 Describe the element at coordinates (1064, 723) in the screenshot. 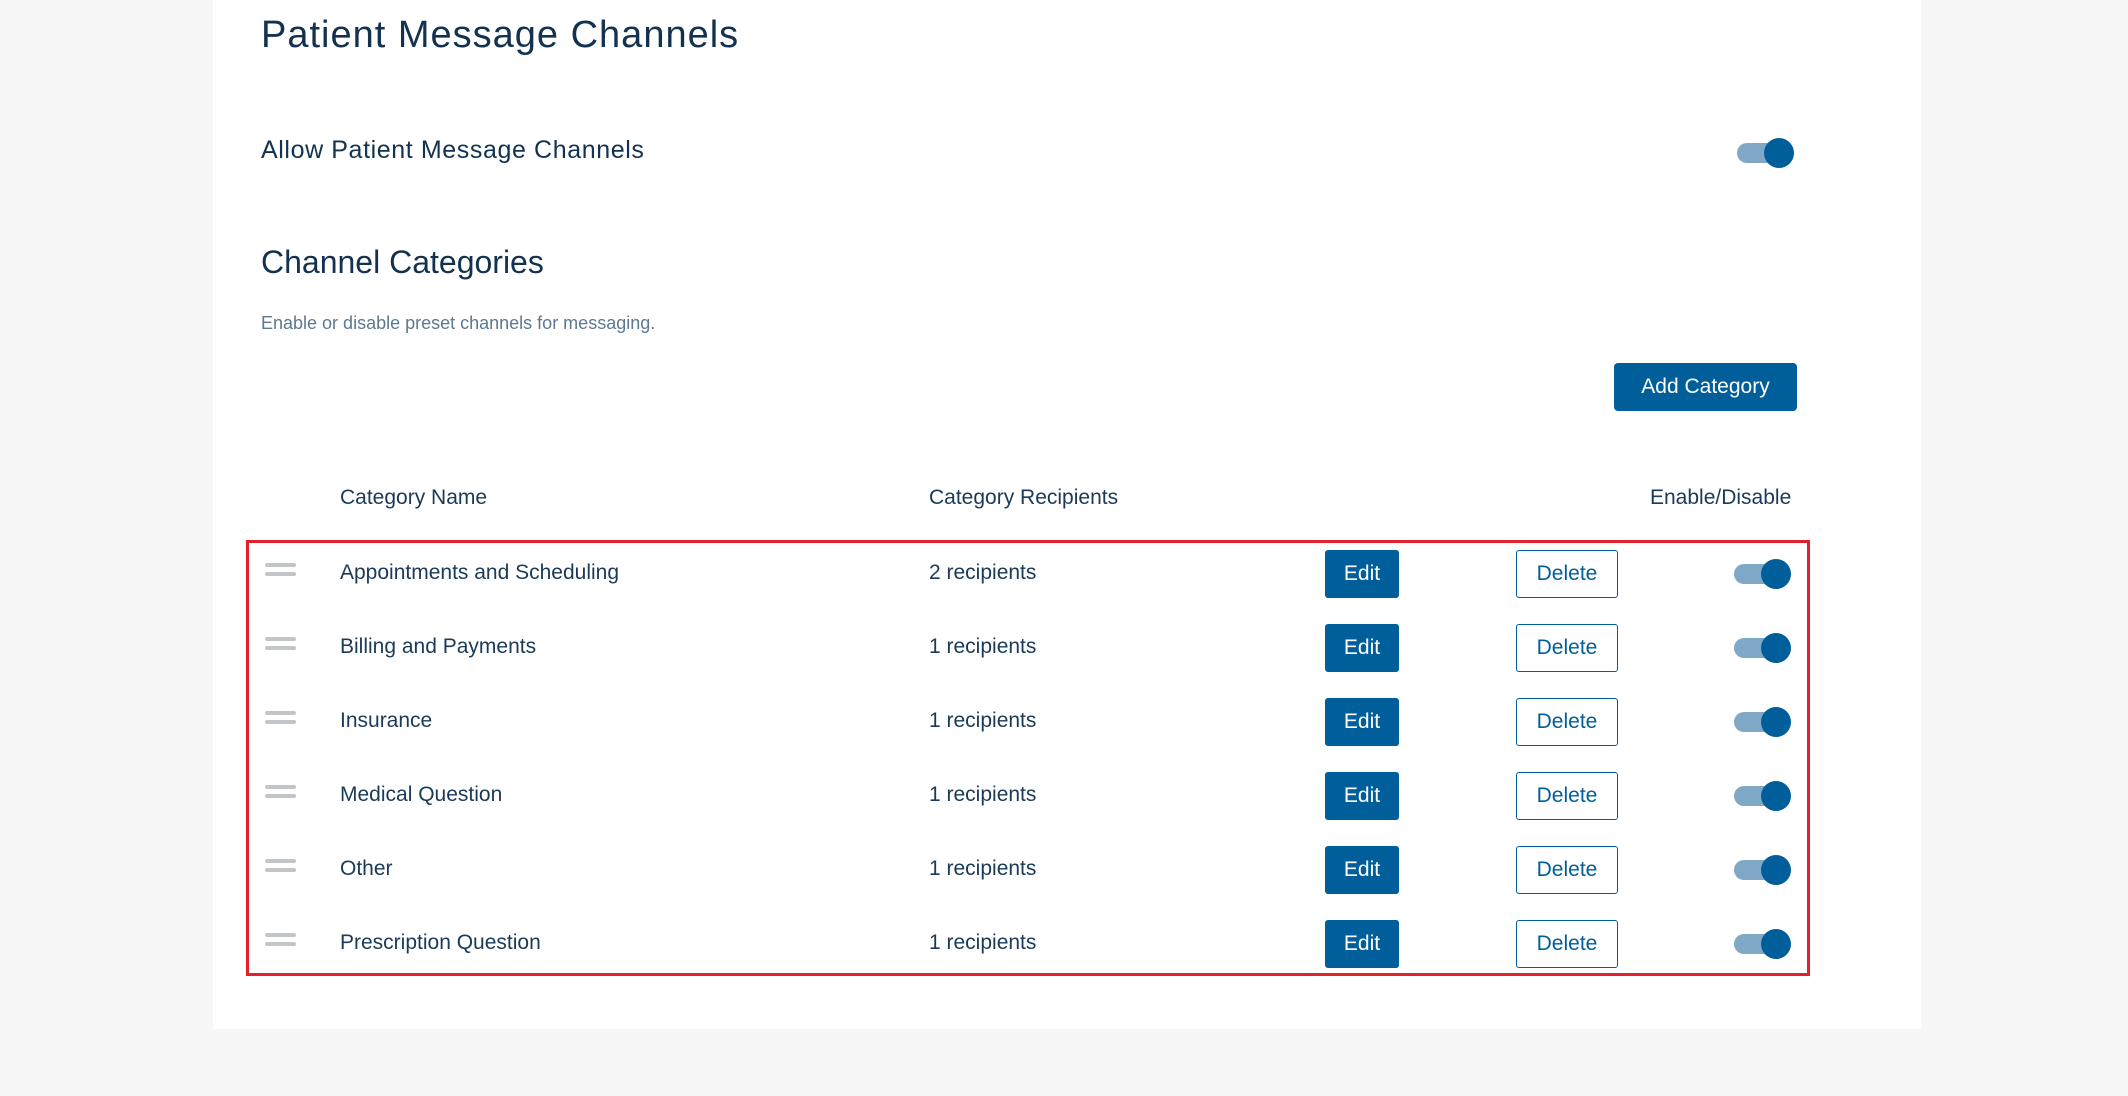

I see `category-row-3: Insurance 1 recipients Edit Delete` at that location.